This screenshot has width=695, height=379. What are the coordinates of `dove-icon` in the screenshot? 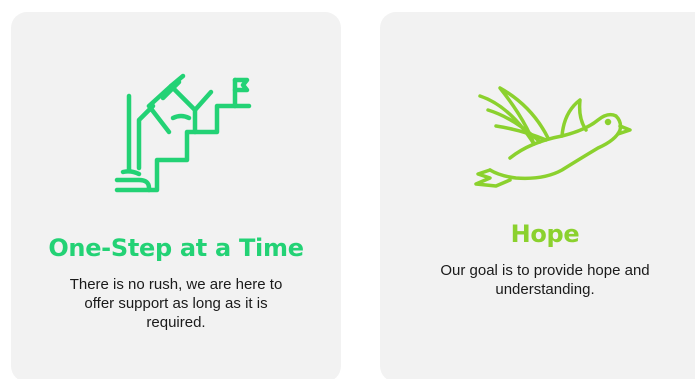 It's located at (553, 137).